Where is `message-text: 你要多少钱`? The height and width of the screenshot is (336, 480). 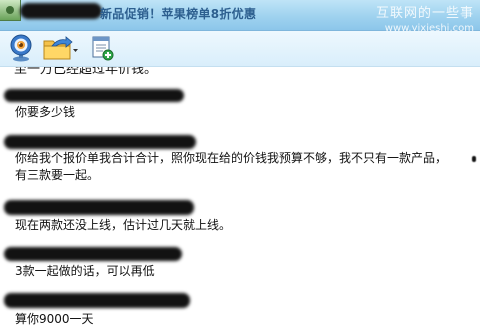
message-text: 你要多少钱 is located at coordinates (45, 112).